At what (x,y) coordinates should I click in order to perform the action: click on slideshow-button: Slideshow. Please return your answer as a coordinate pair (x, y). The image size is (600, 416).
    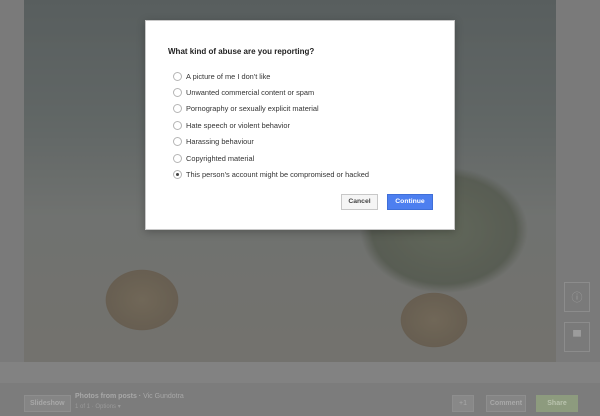
    Looking at the image, I should click on (47, 403).